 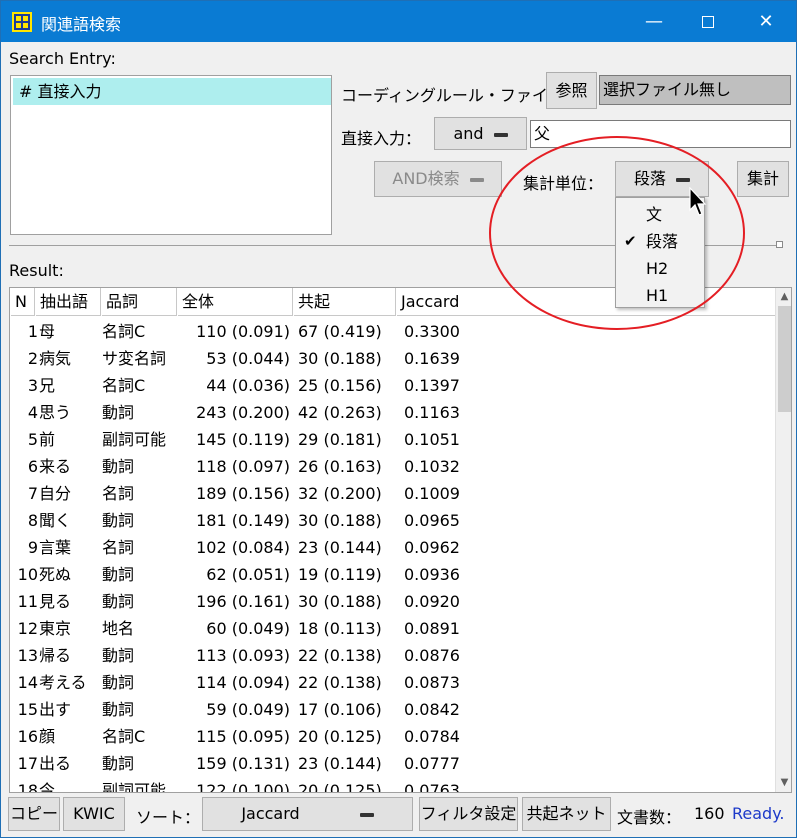 I want to click on row-number: 10, so click(x=27, y=574).